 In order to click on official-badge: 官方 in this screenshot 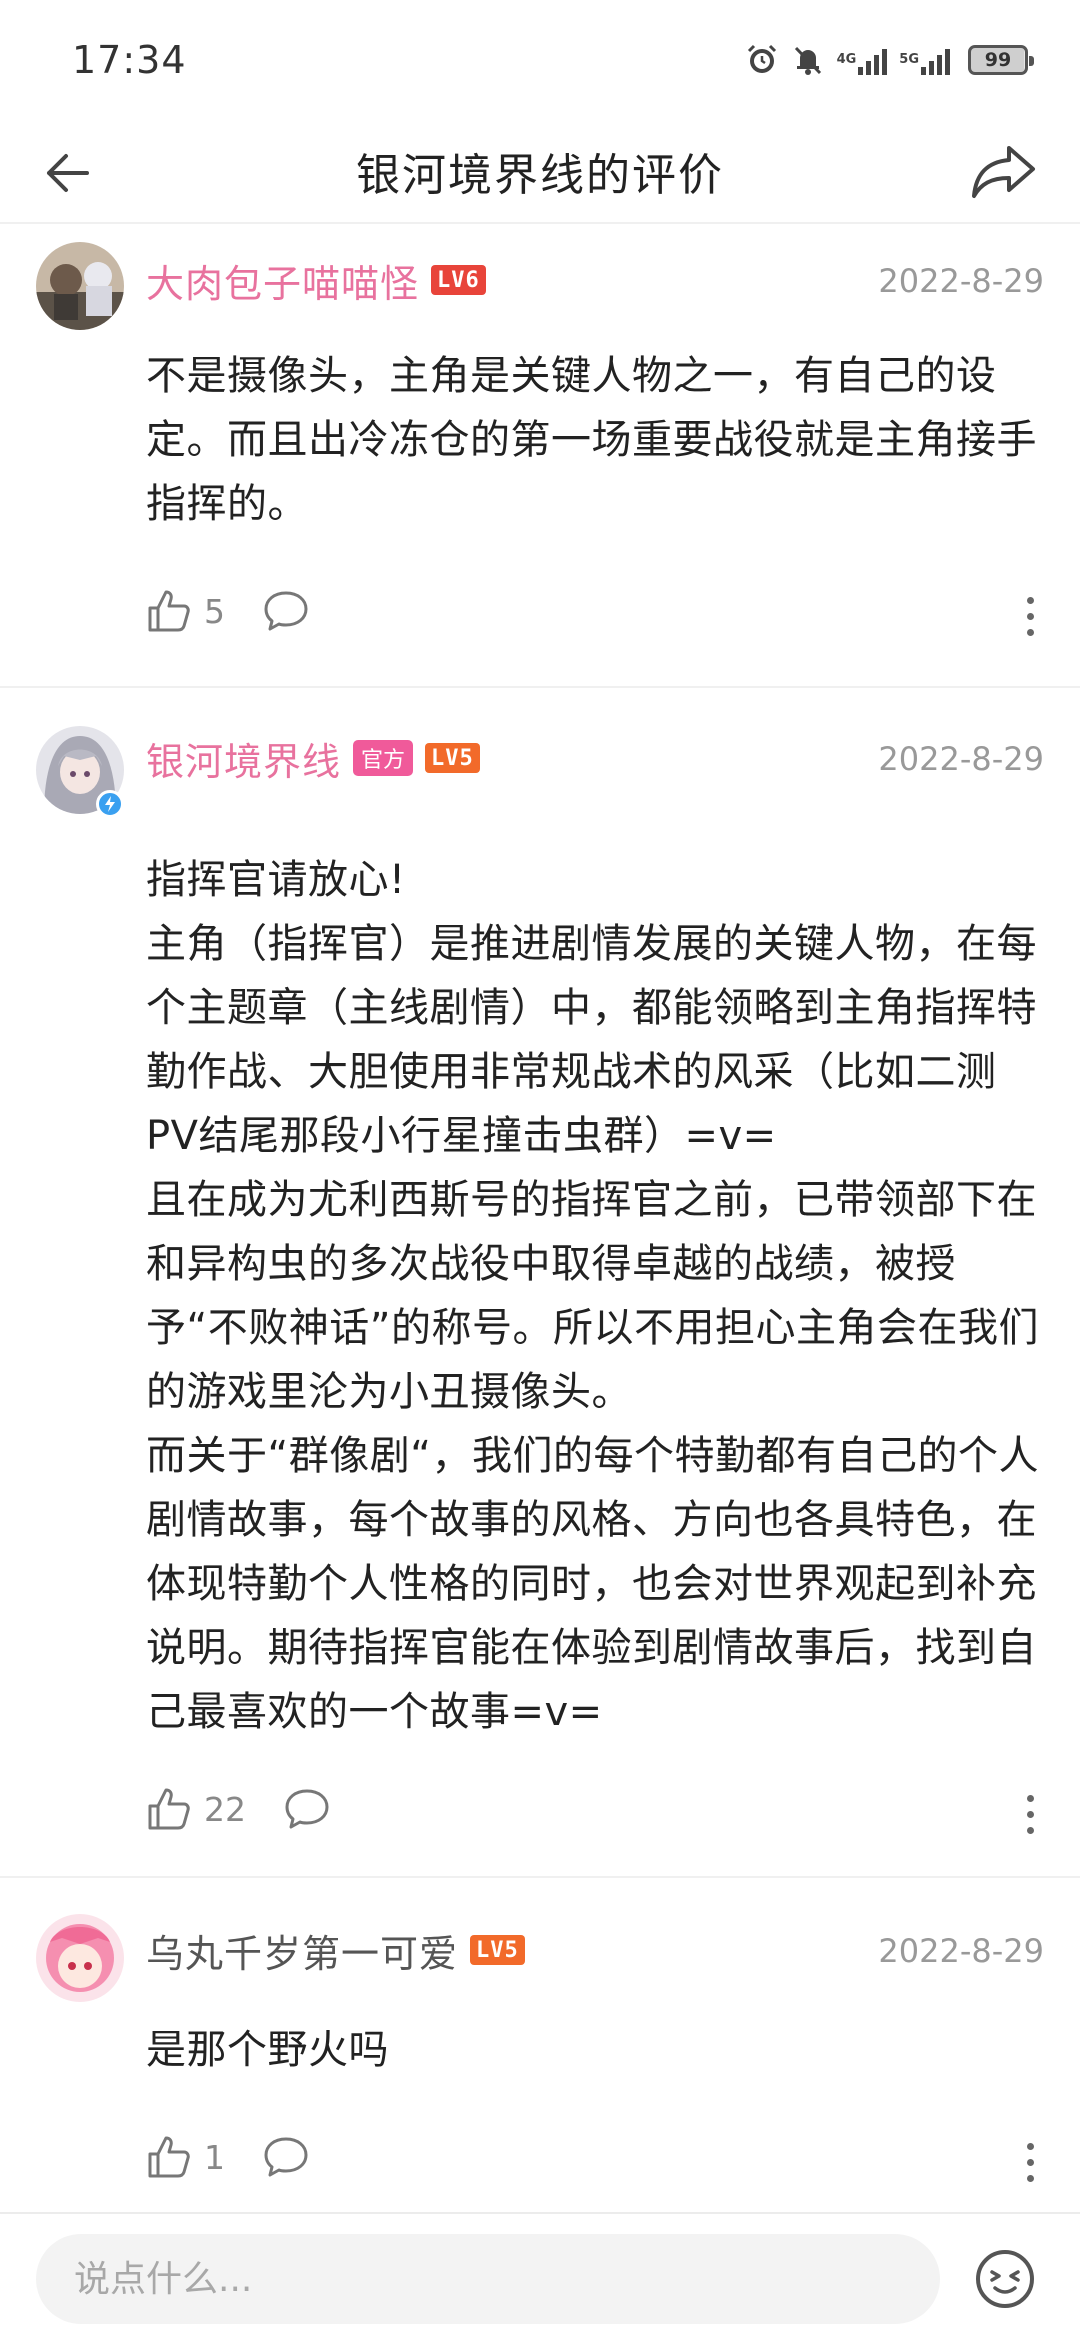, I will do `click(383, 758)`.